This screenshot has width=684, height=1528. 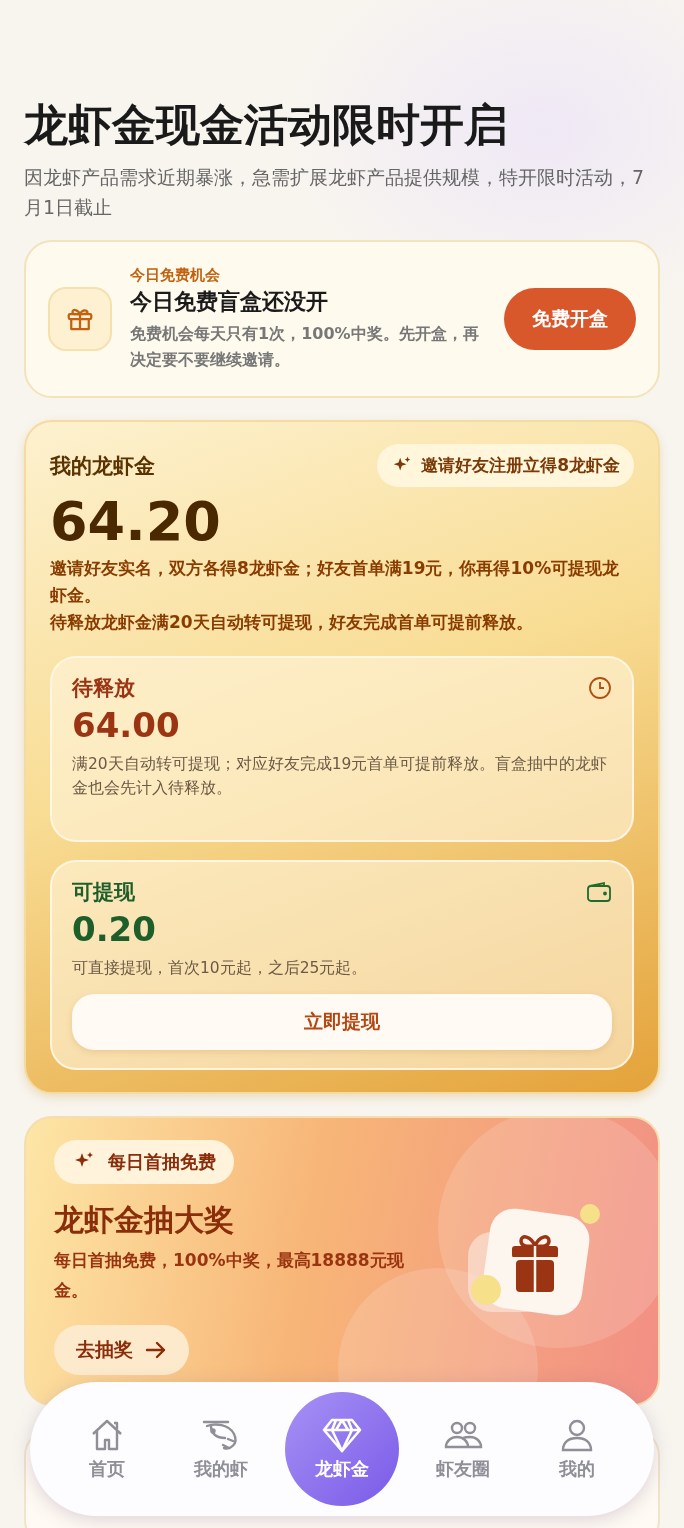 What do you see at coordinates (229, 301) in the screenshot?
I see `free-title: 今日免费盲盒还没开` at bounding box center [229, 301].